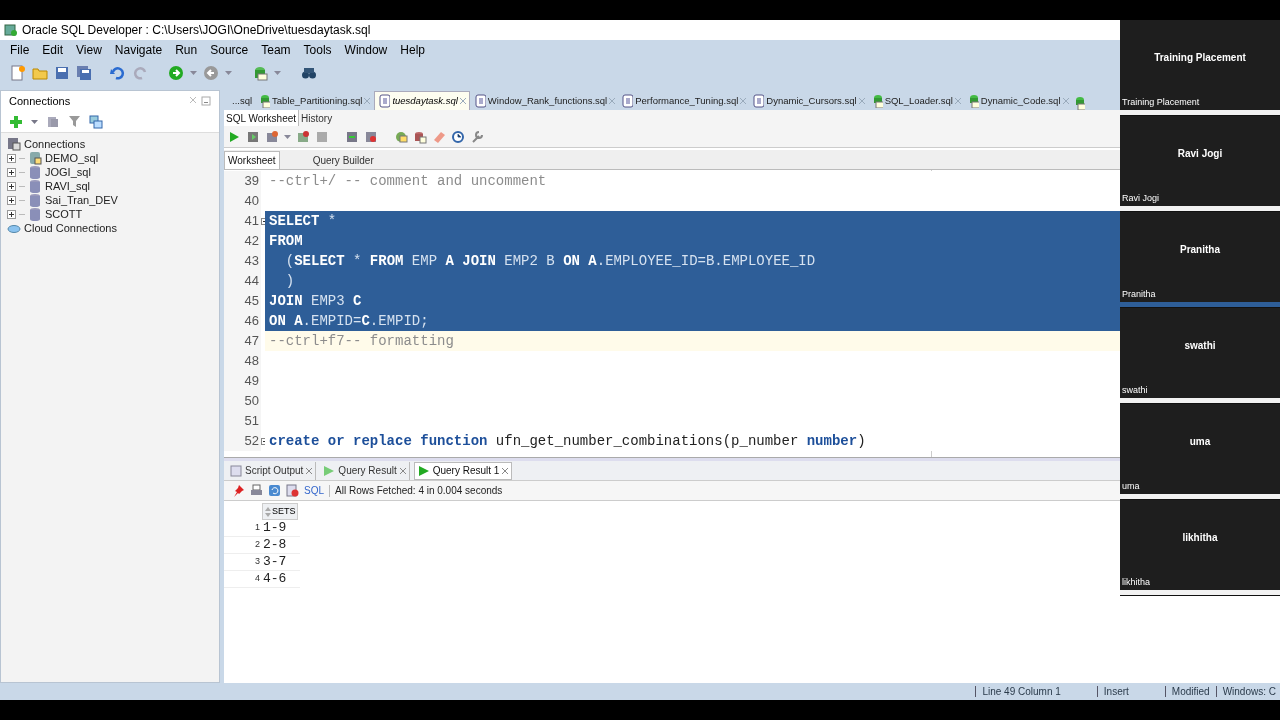 The height and width of the screenshot is (720, 1280). What do you see at coordinates (463, 470) in the screenshot?
I see `result-tab: Query Result 1` at bounding box center [463, 470].